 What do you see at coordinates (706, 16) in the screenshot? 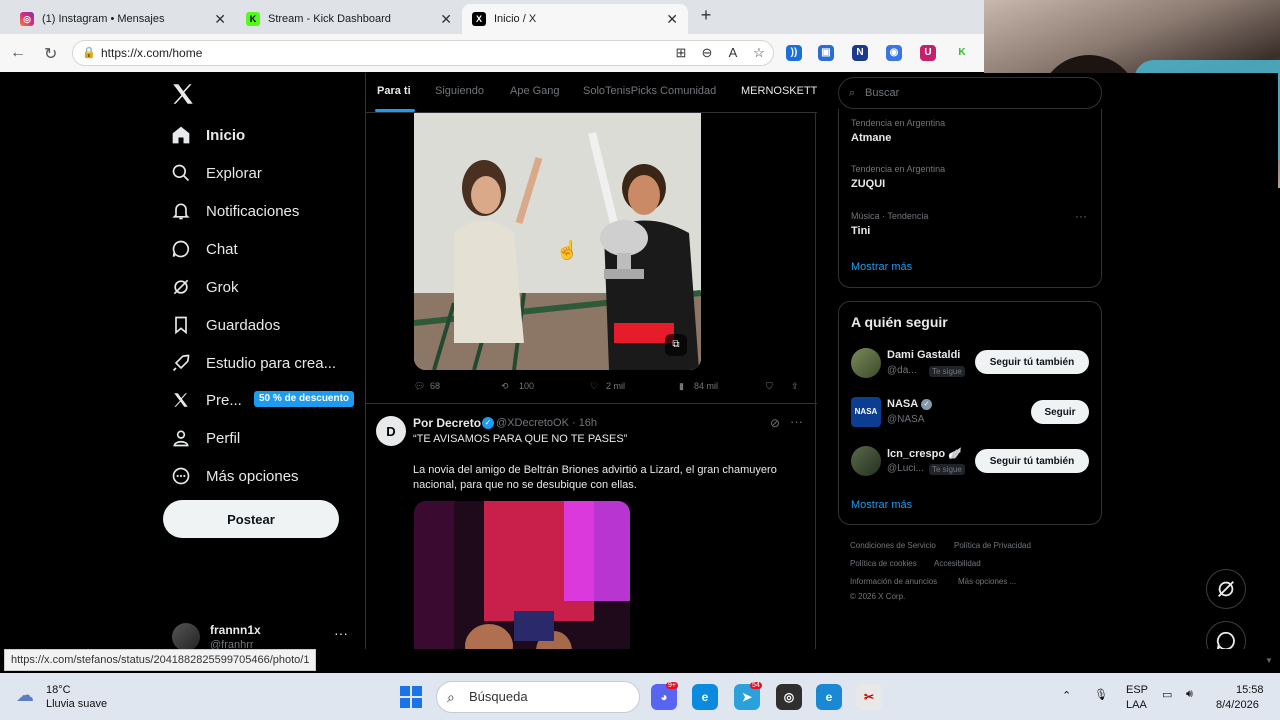
I see `new-tab-button: +` at bounding box center [706, 16].